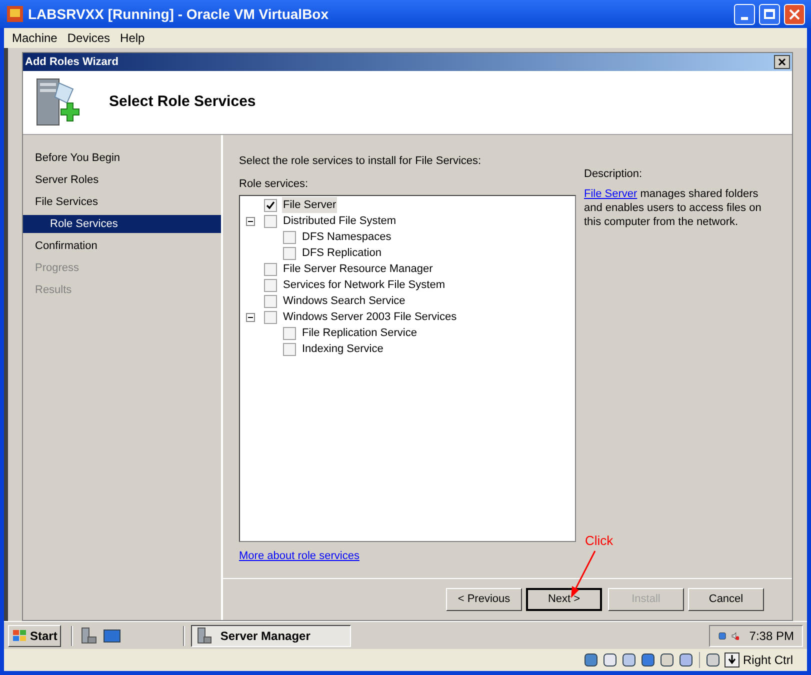 This screenshot has width=811, height=675. What do you see at coordinates (484, 599) in the screenshot?
I see `wizard-button: < Previous` at bounding box center [484, 599].